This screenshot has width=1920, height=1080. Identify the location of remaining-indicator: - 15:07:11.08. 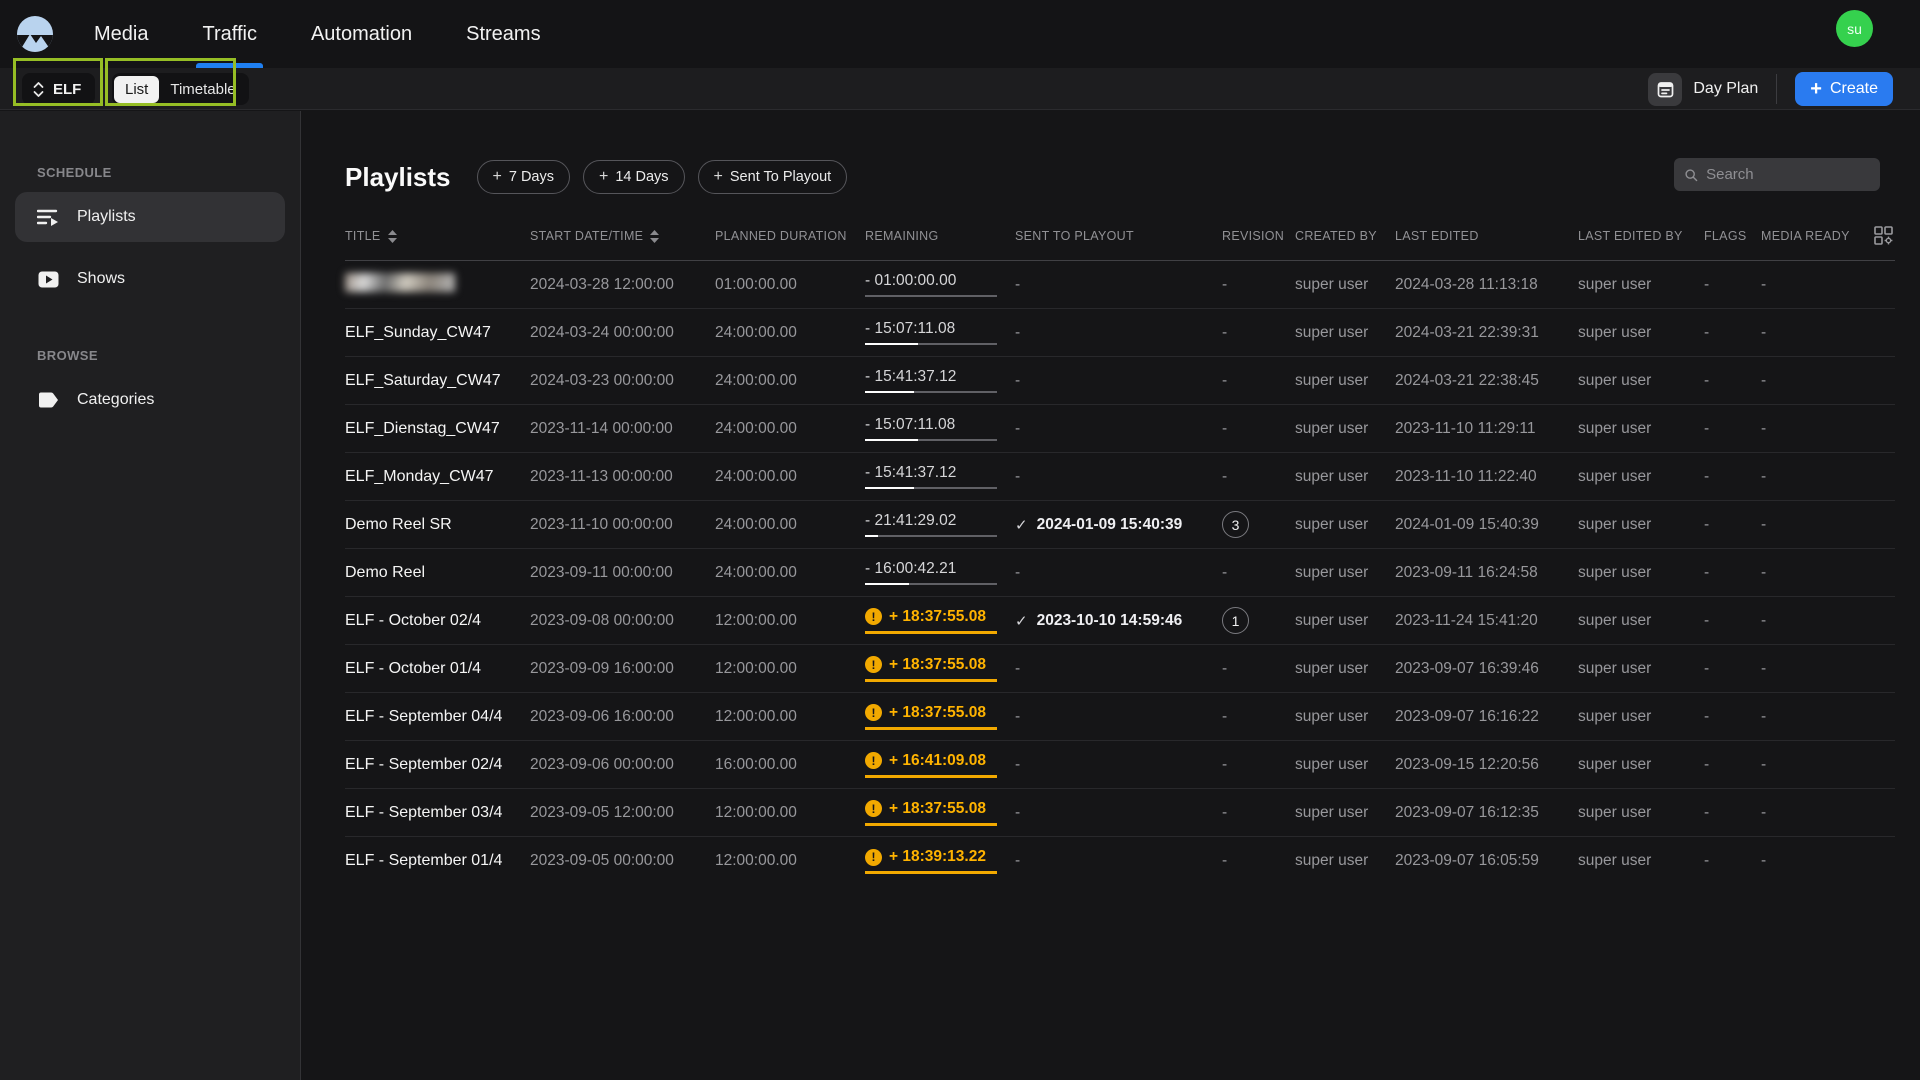
(931, 428).